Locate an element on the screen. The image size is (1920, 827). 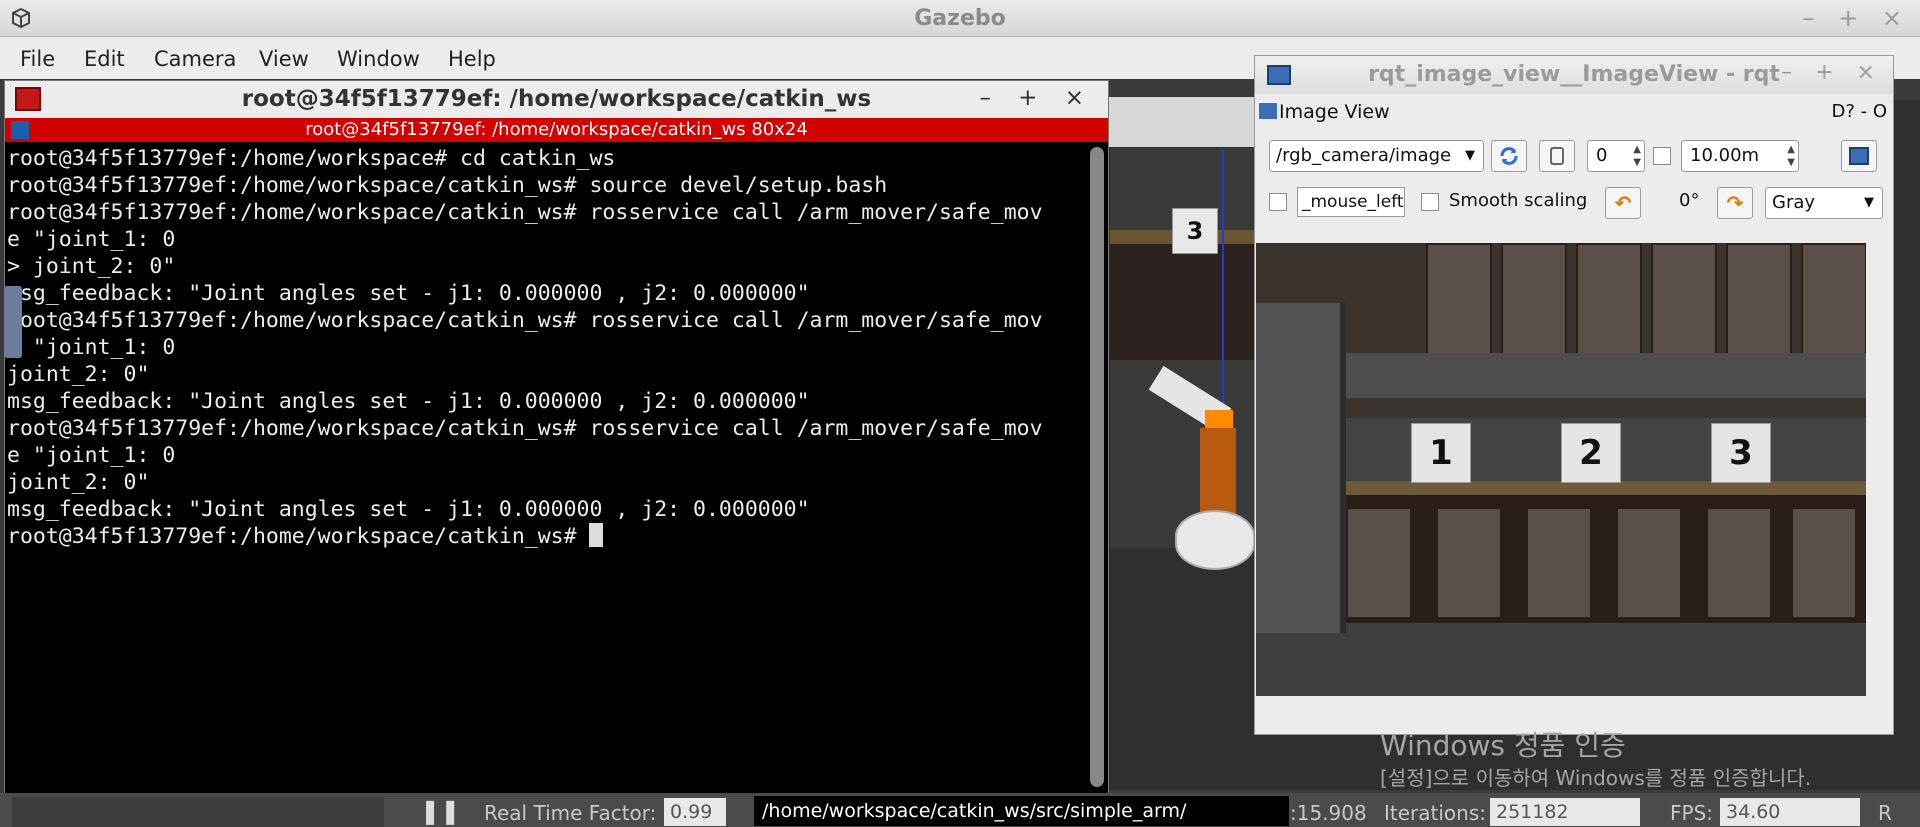
menu-window: Window is located at coordinates (378, 59).